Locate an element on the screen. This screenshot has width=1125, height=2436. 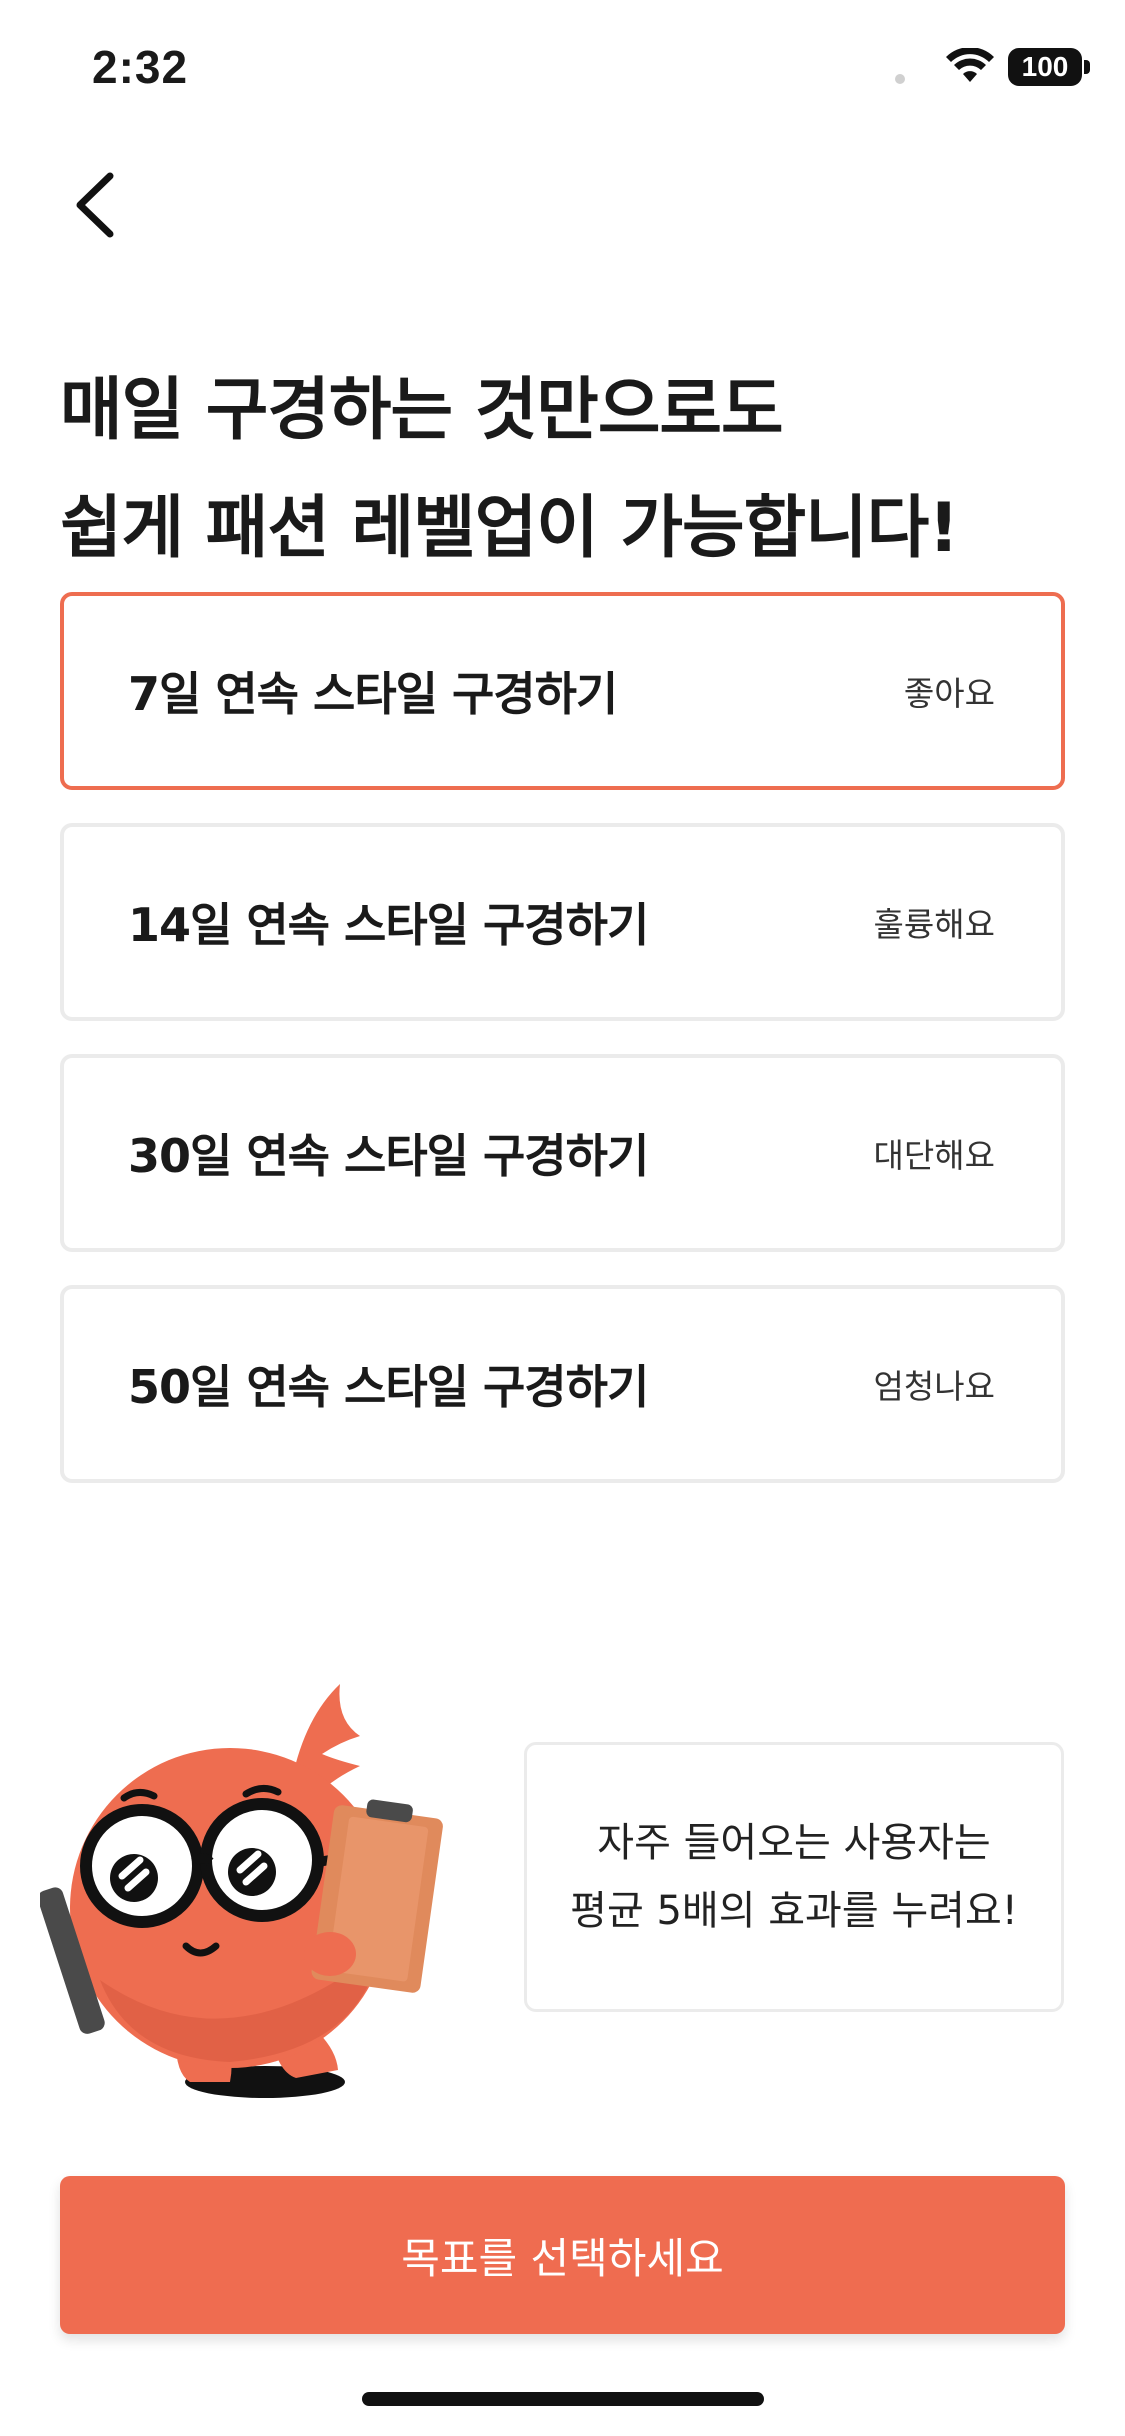
goal-option-7days: 7일 연속 스타일 구경하기 좋아요 is located at coordinates (562, 691).